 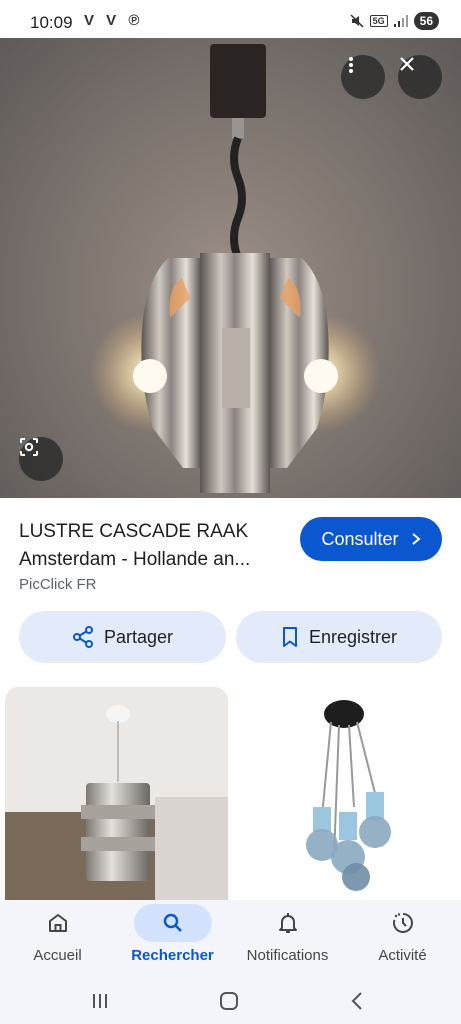 I want to click on lens-search-button, so click(x=41, y=459).